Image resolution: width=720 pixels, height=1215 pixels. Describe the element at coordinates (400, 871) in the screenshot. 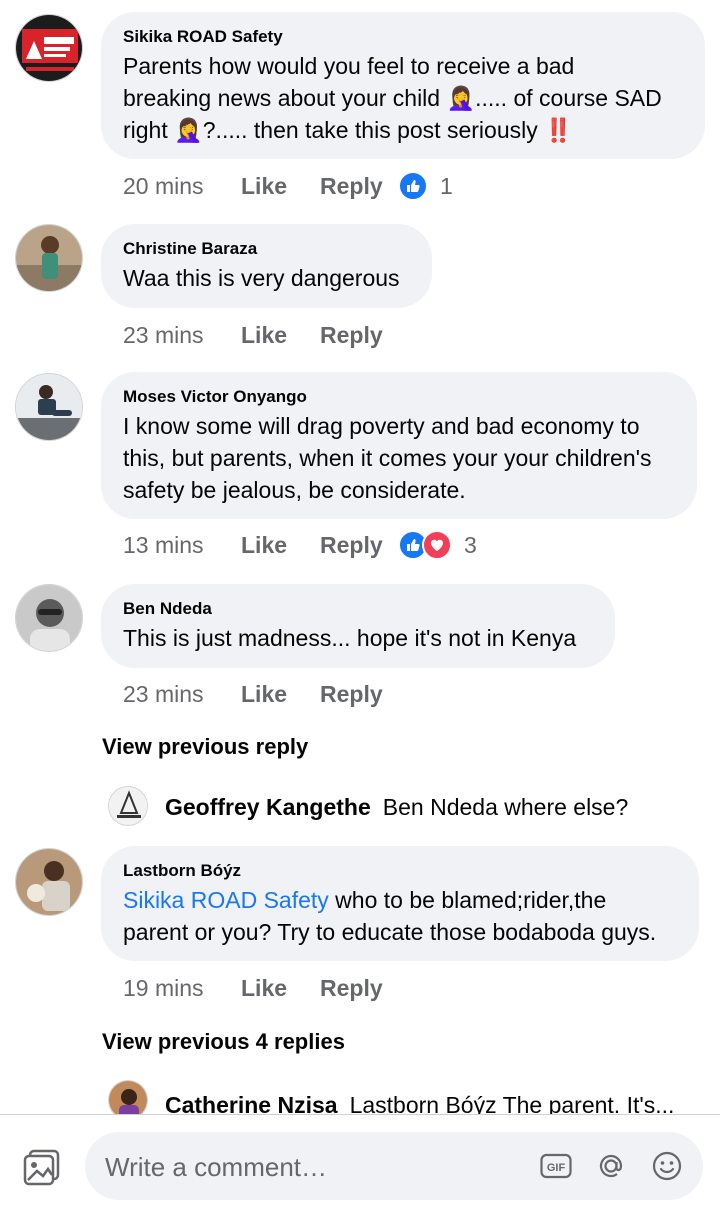

I see `comment-author: Lastborn Bóýz` at that location.